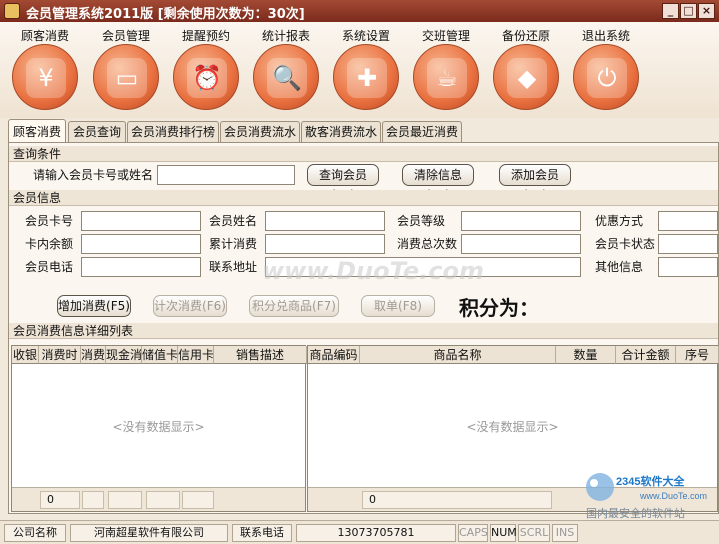 This screenshot has width=719, height=544. What do you see at coordinates (285, 36) in the screenshot?
I see `toolbar-label: 统计报表` at bounding box center [285, 36].